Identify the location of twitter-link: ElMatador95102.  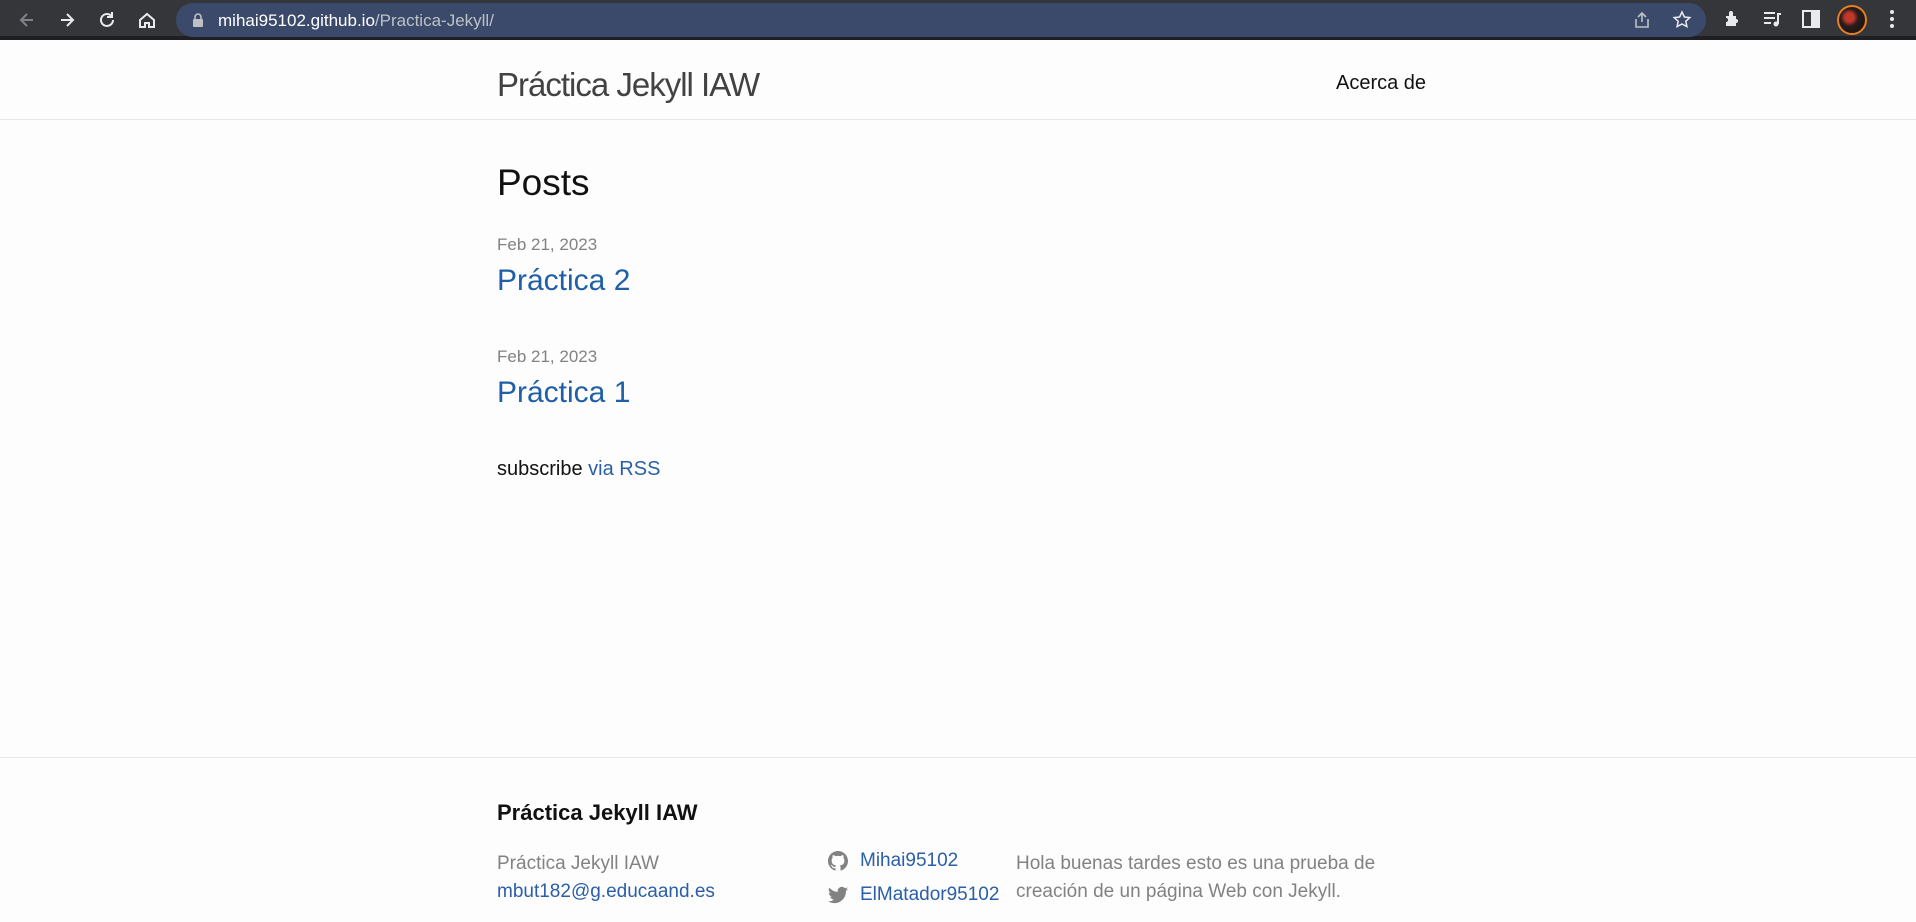
(929, 895).